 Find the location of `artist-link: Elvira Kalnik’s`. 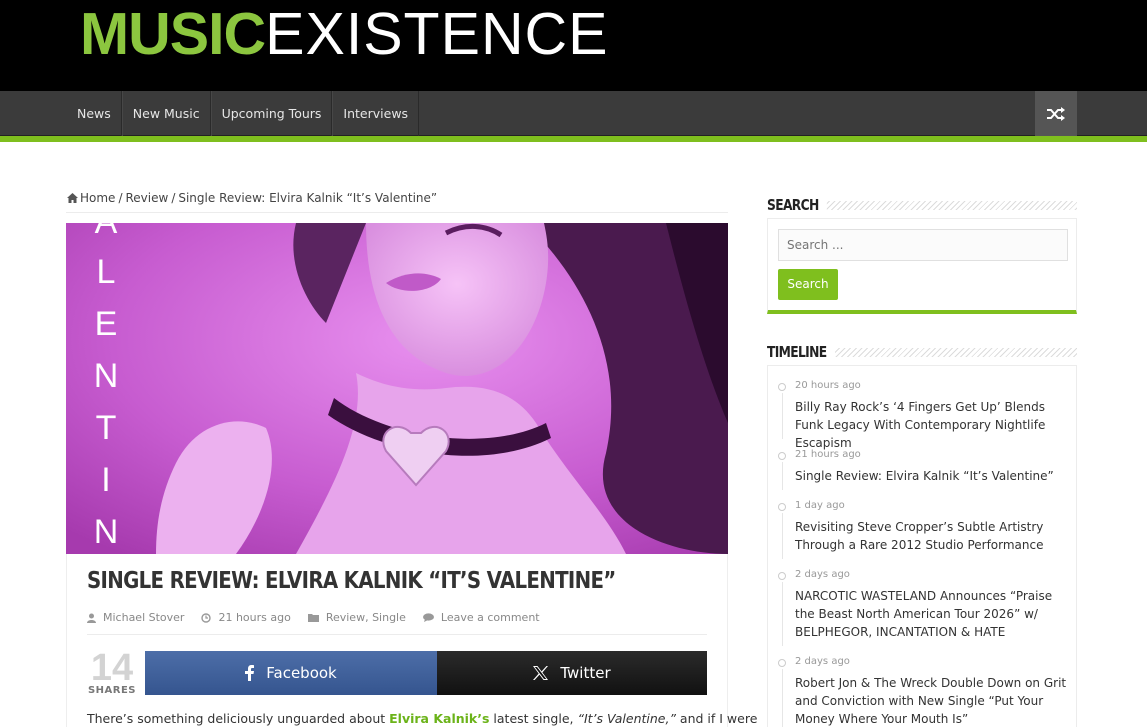

artist-link: Elvira Kalnik’s is located at coordinates (439, 718).